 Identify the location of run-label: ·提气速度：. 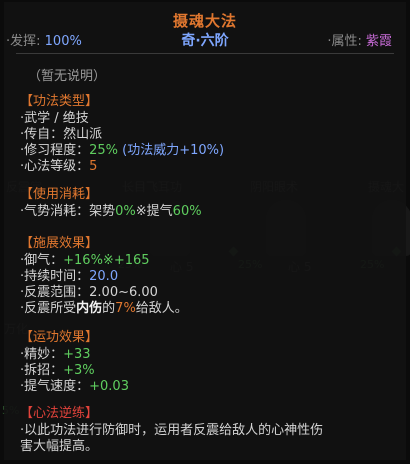
(55, 386).